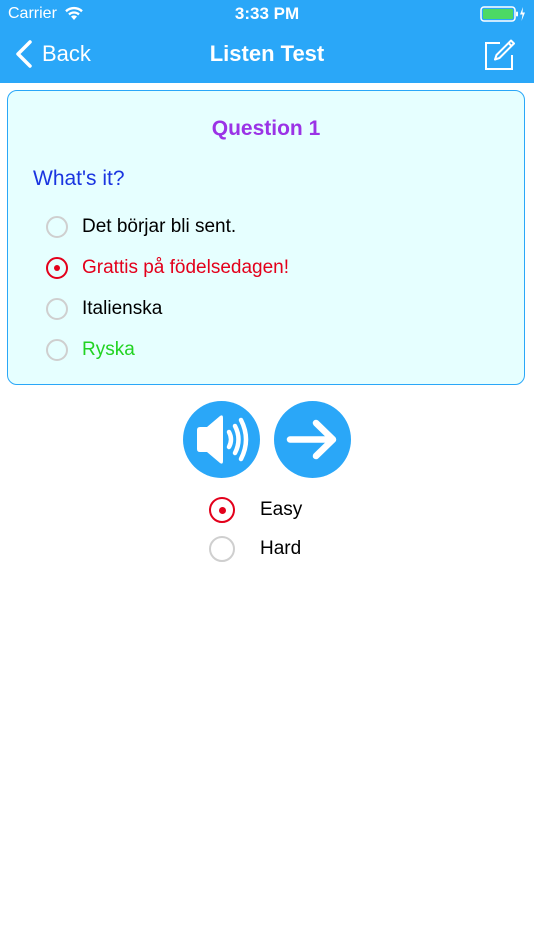  I want to click on next-question-button, so click(312, 439).